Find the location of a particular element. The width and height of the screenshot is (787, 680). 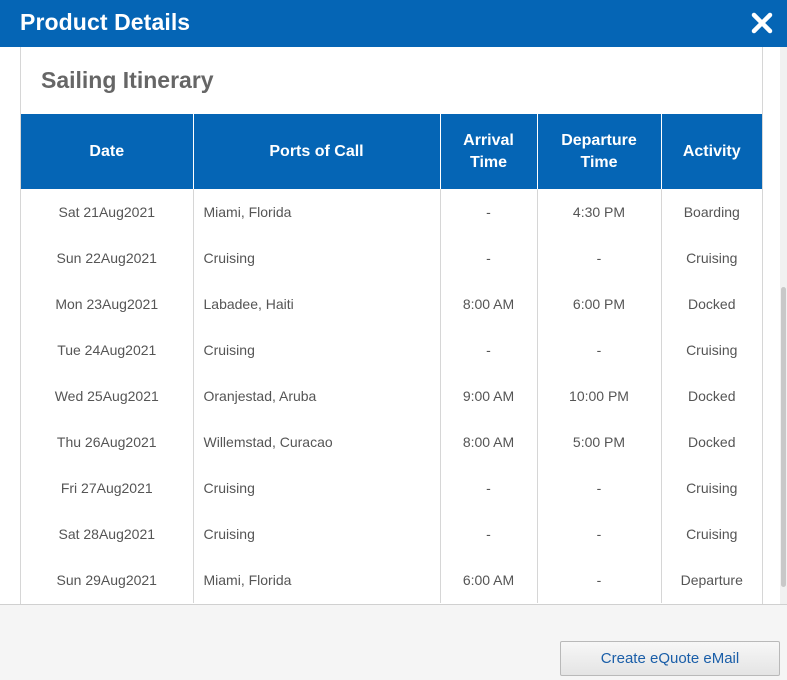

modal-footer: Create eQuote eMail is located at coordinates (393, 642).